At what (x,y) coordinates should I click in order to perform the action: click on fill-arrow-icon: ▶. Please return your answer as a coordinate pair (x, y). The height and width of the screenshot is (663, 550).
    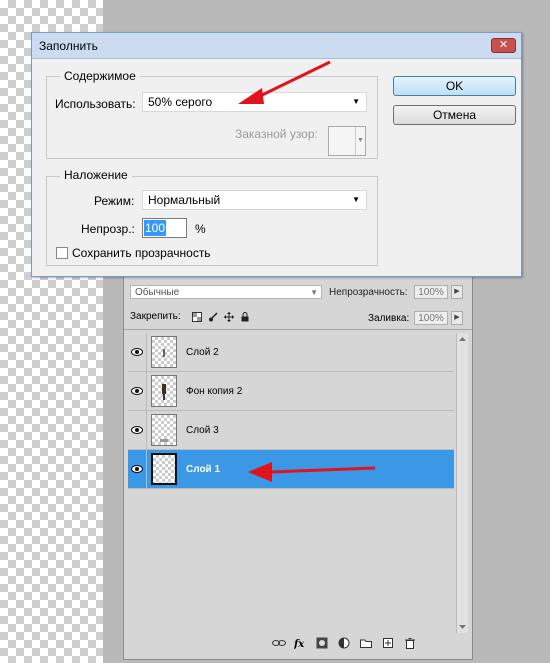
    Looking at the image, I should click on (457, 318).